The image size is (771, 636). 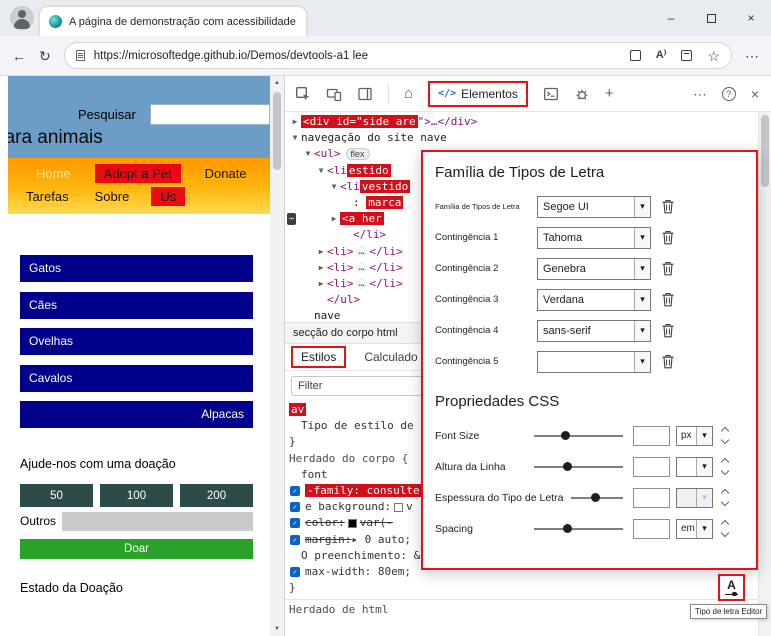 I want to click on scroll-up-icon: ▲, so click(x=277, y=83).